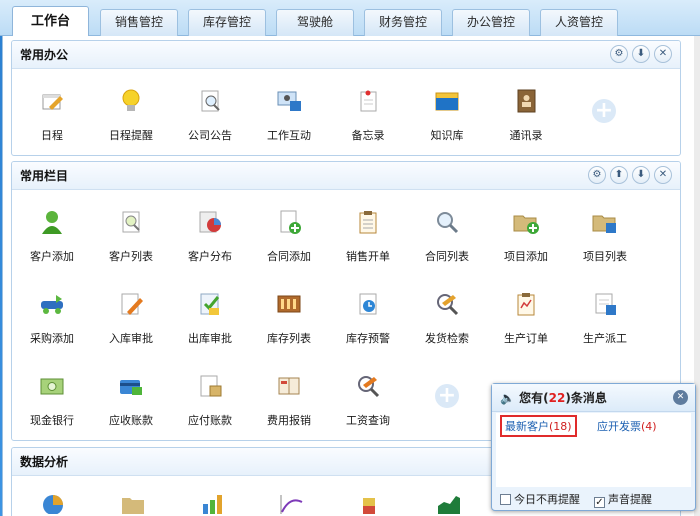 The width and height of the screenshot is (700, 516). What do you see at coordinates (526, 256) in the screenshot?
I see `columns-item-label: 项目添加` at bounding box center [526, 256].